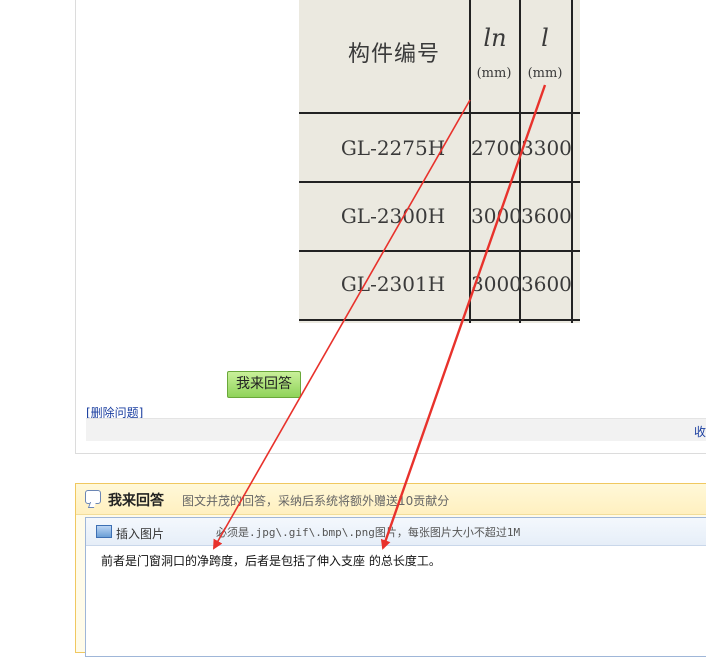 The height and width of the screenshot is (657, 706). What do you see at coordinates (264, 384) in the screenshot?
I see `answer-button: 我来回答` at bounding box center [264, 384].